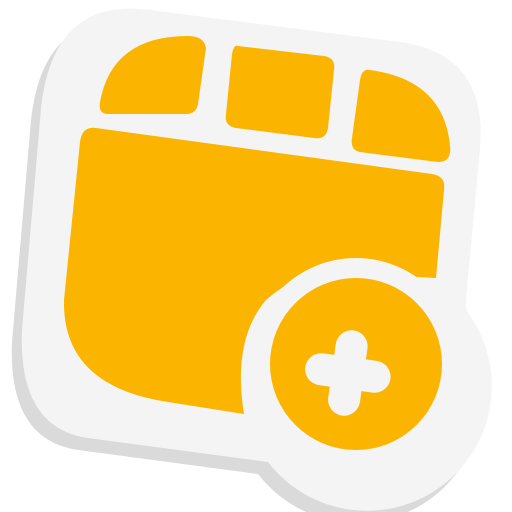 This screenshot has height=512, width=512. Describe the element at coordinates (280, 92) in the screenshot. I see `clapper-segment-middle` at that location.